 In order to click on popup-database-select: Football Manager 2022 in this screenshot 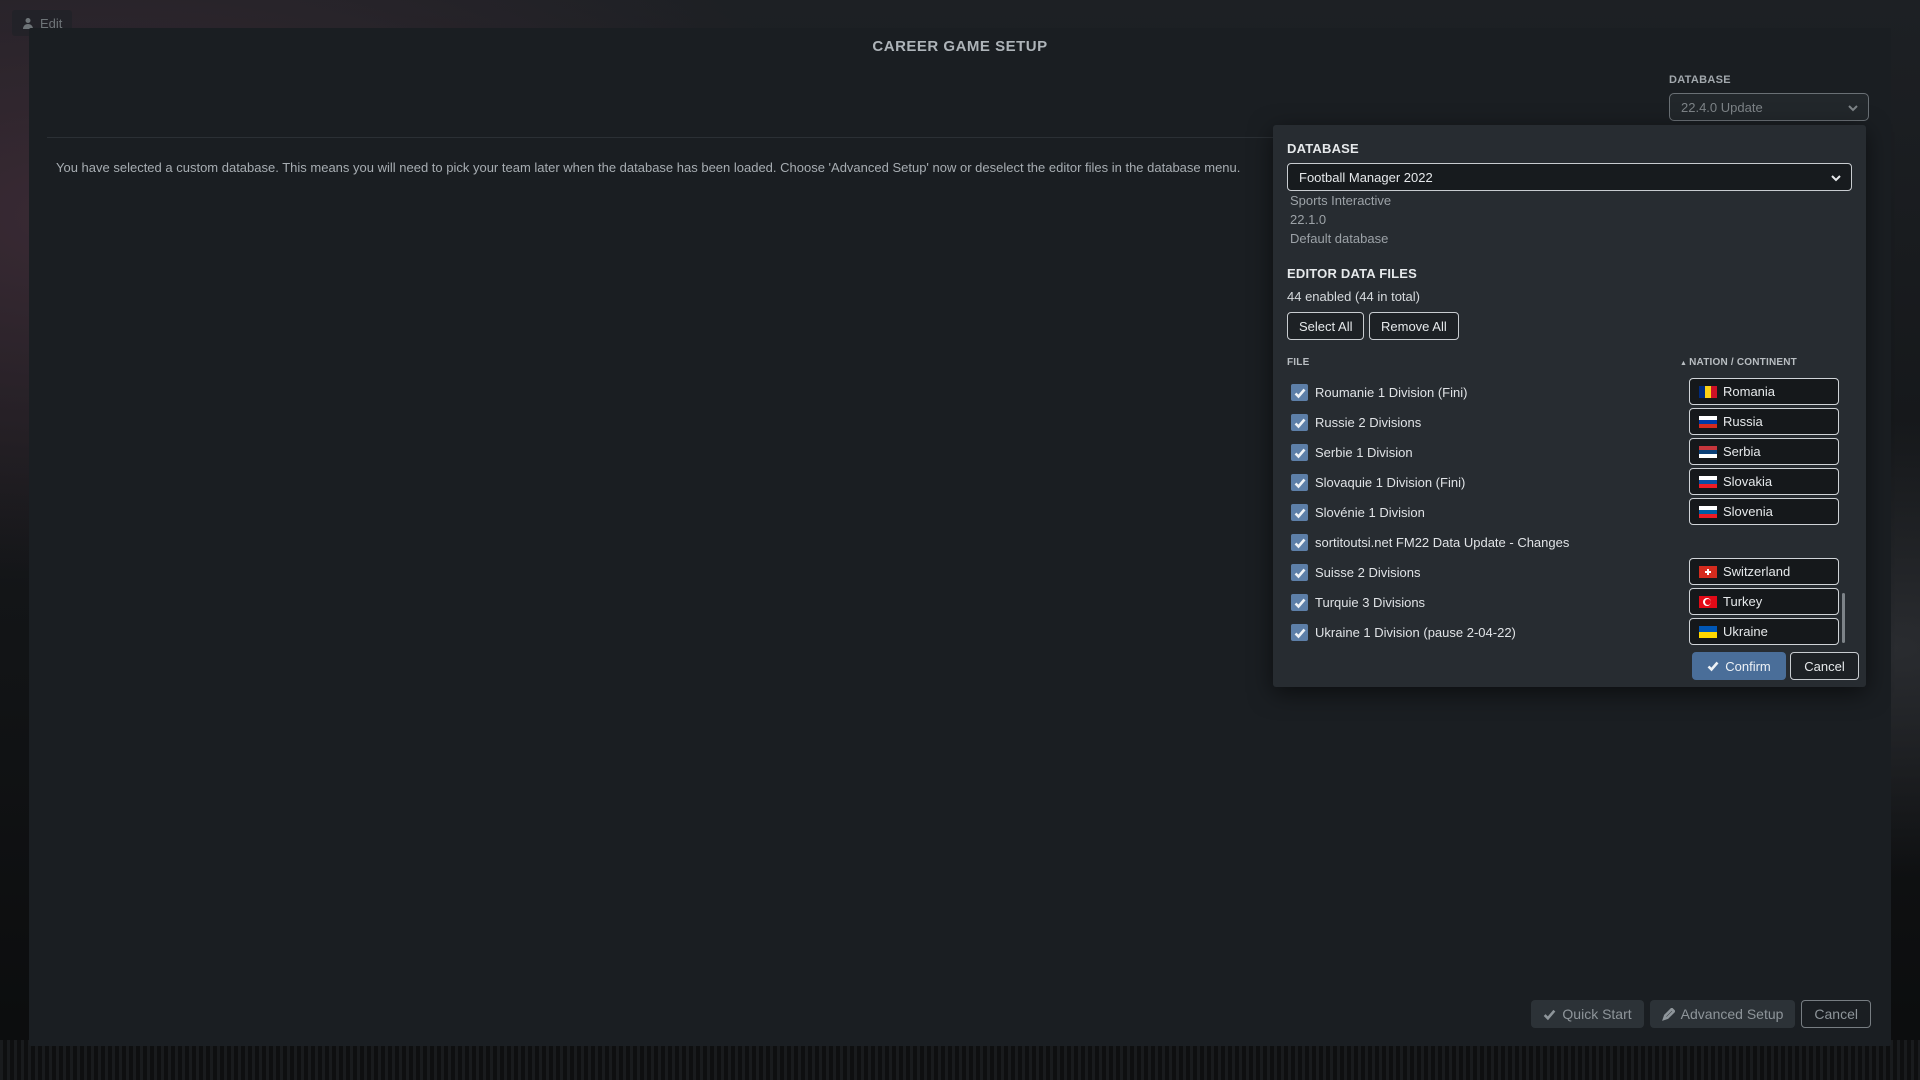, I will do `click(1569, 177)`.